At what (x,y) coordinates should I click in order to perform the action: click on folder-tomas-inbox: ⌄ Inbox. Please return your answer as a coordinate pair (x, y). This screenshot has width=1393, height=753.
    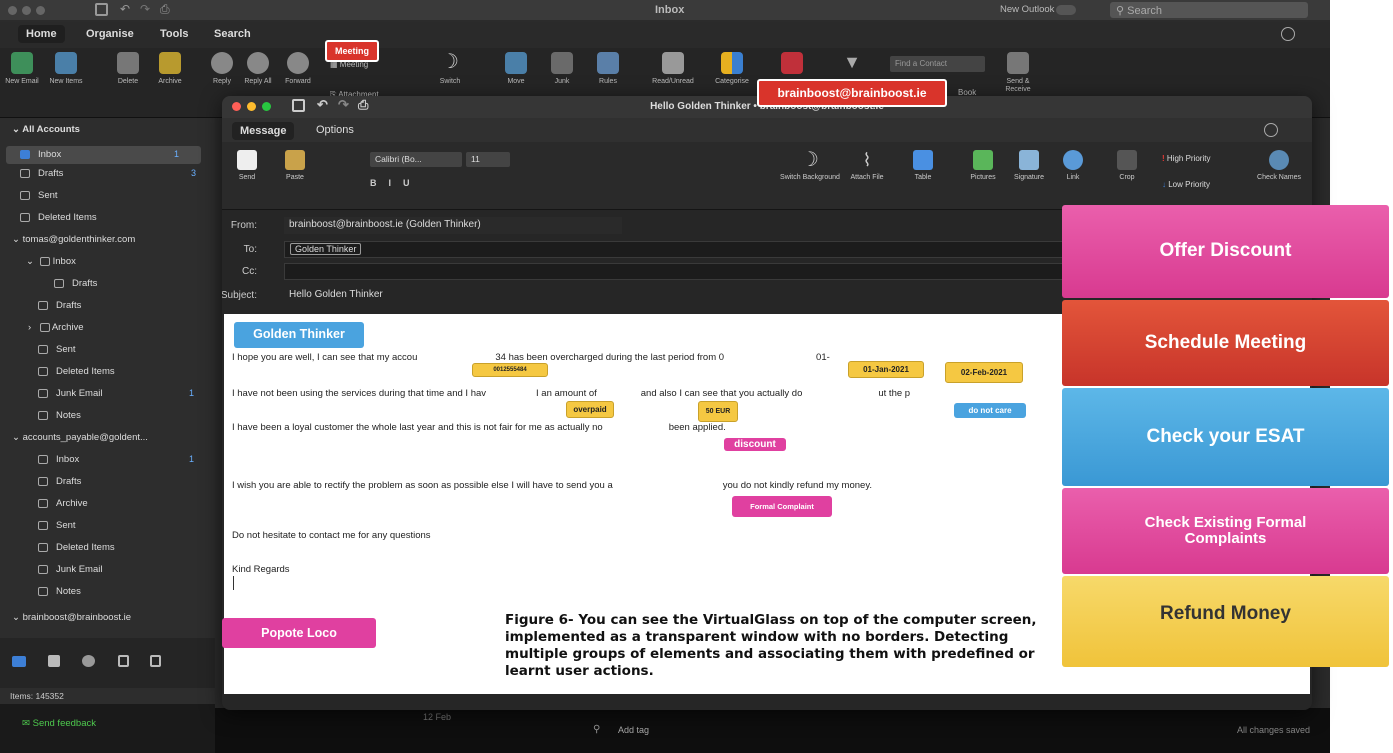
    Looking at the image, I should click on (51, 261).